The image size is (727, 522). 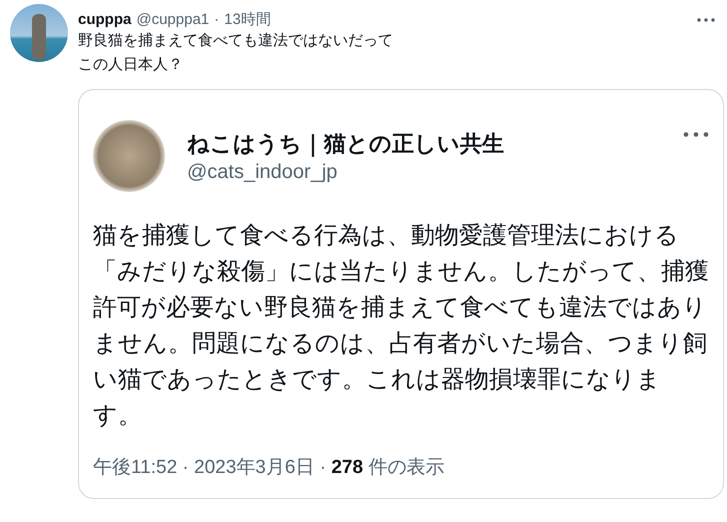 I want to click on quoted-author-name: ねこはうち｜猫との正しい共生, so click(x=346, y=144).